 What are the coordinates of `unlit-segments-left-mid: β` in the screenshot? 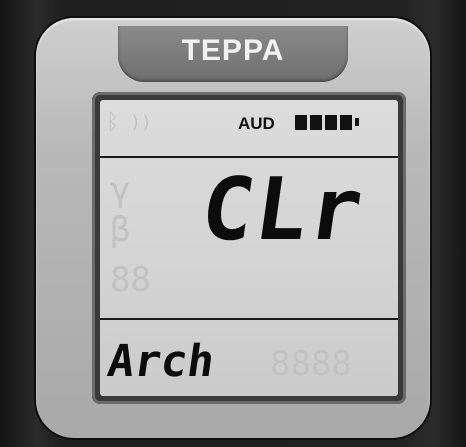 It's located at (120, 230).